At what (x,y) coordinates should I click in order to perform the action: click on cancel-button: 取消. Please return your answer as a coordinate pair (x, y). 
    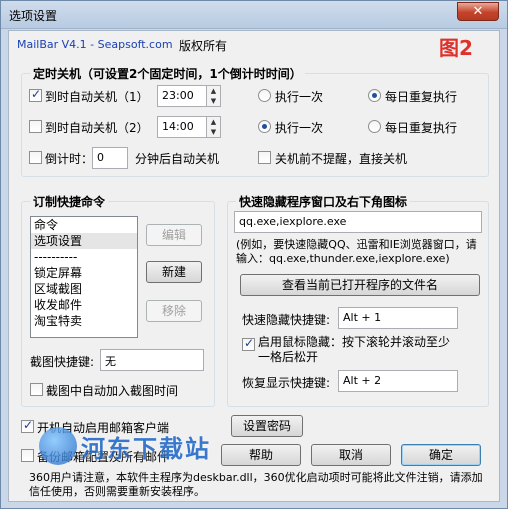
    Looking at the image, I should click on (351, 455).